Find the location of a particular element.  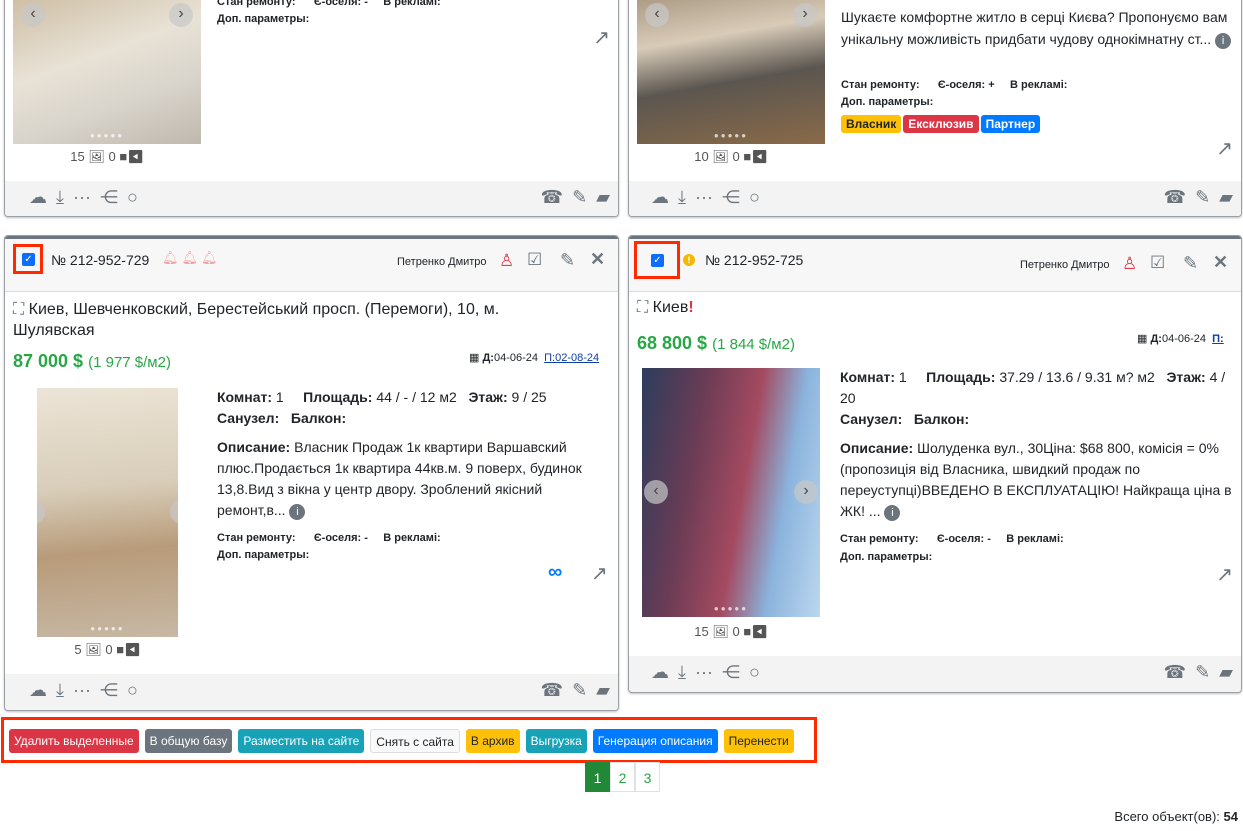

dop-params: Доп. параметры: is located at coordinates (887, 102).